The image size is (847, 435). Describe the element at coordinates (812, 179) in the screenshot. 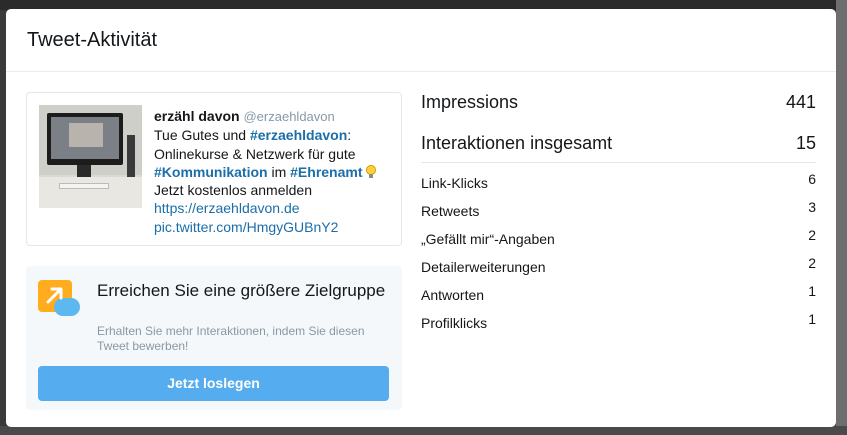

I see `stat-value: 6` at that location.